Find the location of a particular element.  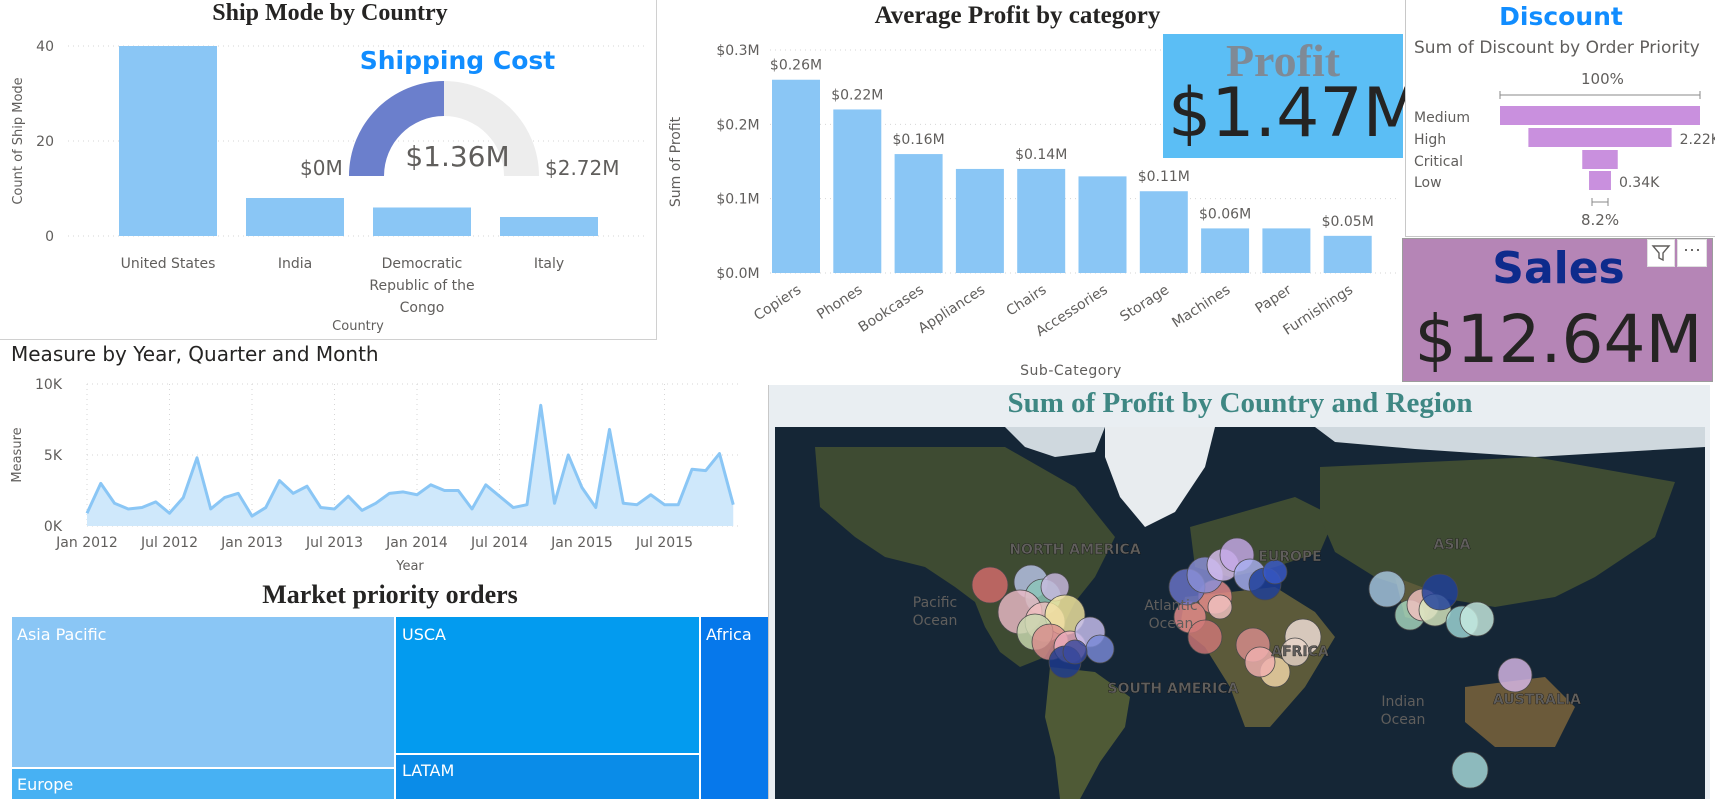

funnel-data-label: 0.34K is located at coordinates (1639, 183).